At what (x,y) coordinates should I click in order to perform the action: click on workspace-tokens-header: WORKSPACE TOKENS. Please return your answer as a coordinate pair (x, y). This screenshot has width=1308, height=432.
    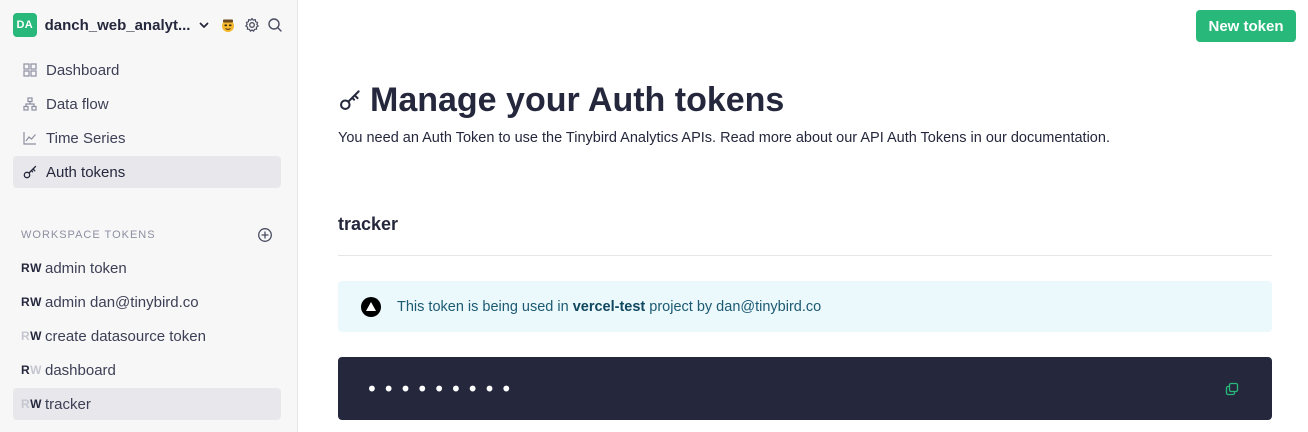
    Looking at the image, I should click on (147, 235).